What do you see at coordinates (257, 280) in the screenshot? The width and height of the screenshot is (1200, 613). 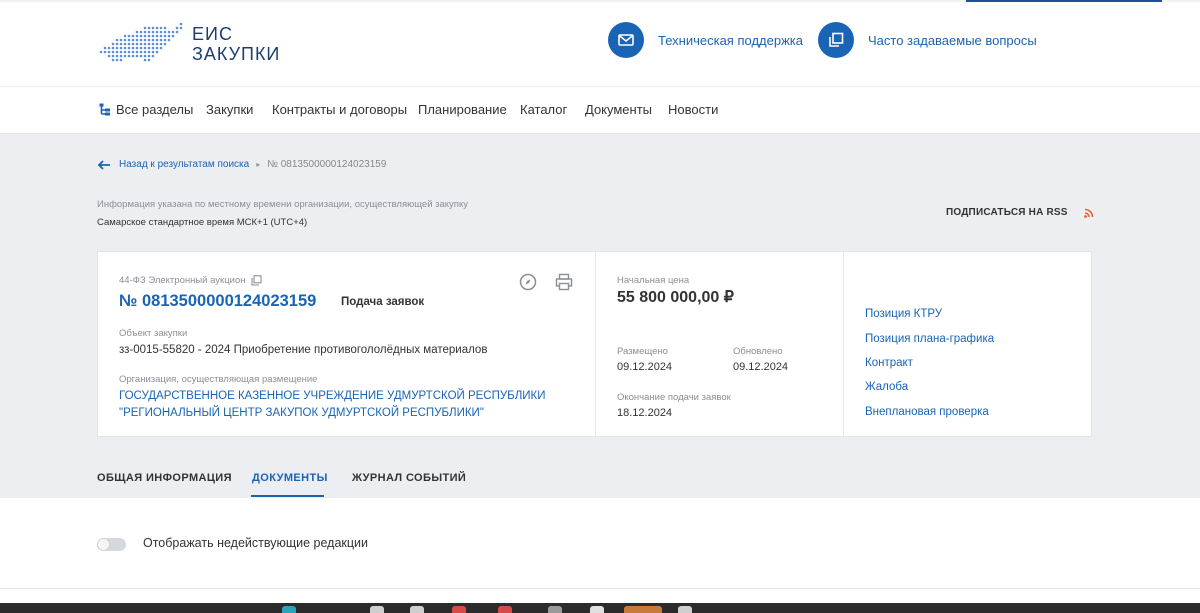 I see `copy-icon` at bounding box center [257, 280].